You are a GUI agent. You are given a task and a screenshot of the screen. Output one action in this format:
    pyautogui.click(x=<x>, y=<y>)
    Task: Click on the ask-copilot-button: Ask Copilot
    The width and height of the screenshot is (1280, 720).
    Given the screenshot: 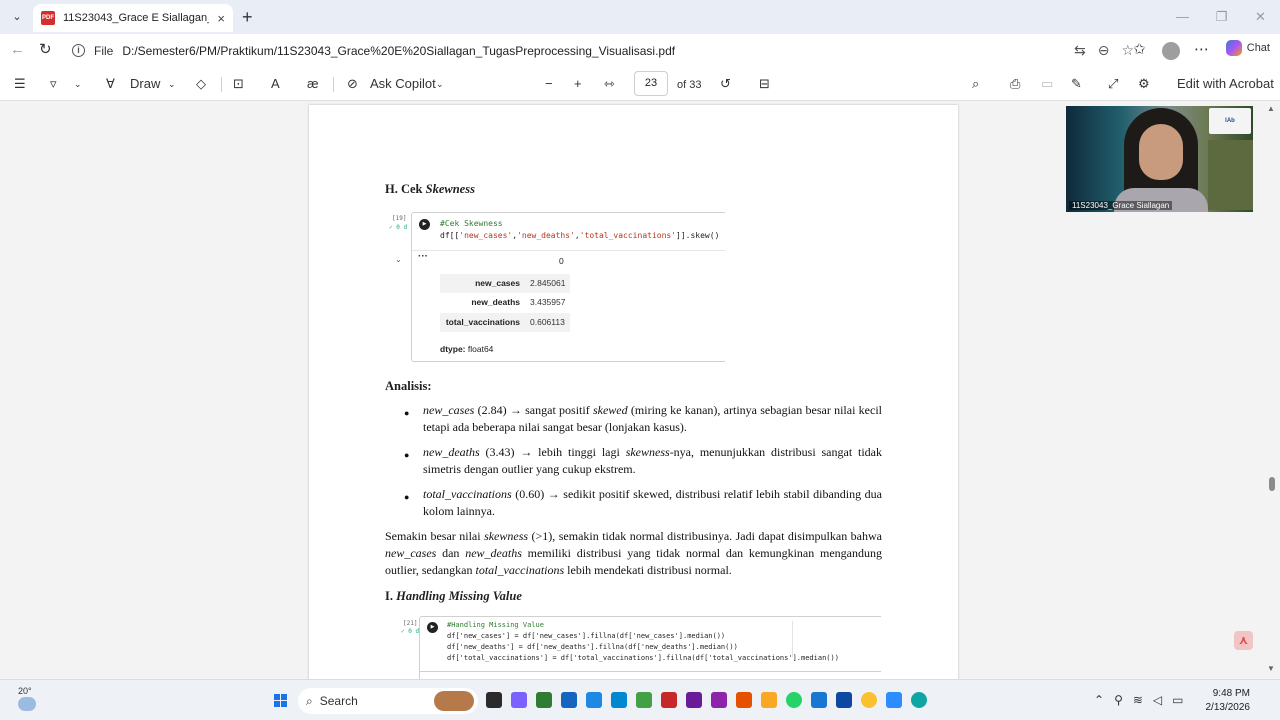 What is the action you would take?
    pyautogui.click(x=403, y=84)
    